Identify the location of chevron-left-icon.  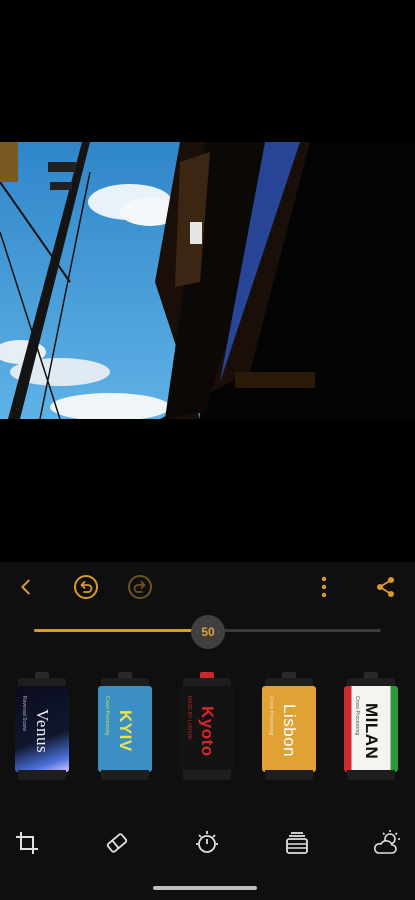
(25, 587).